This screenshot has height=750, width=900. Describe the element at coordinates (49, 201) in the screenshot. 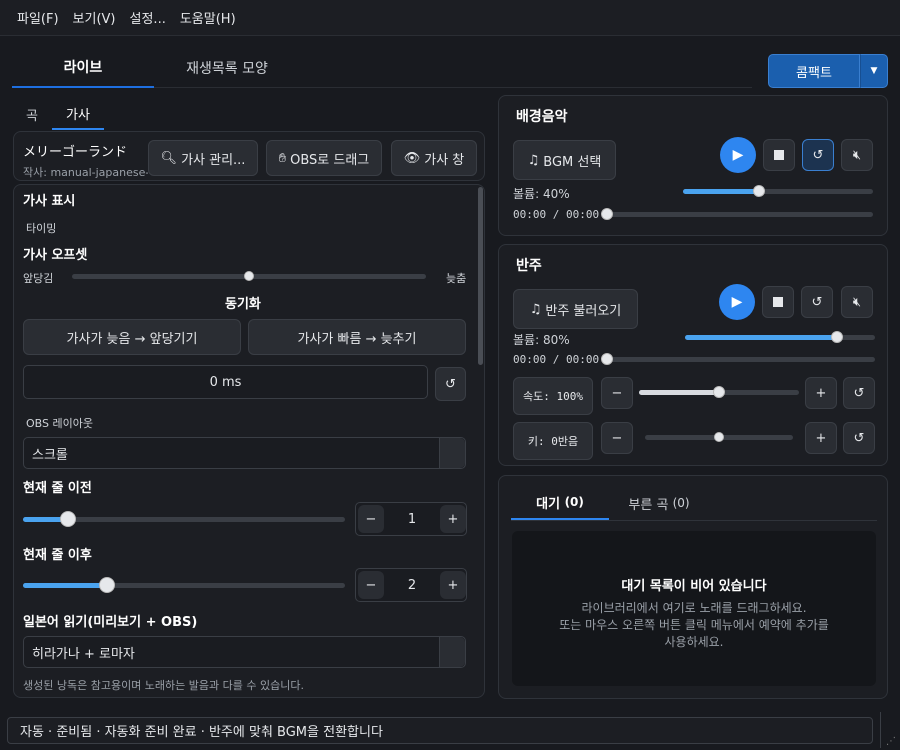

I see `panel-title: 가사 표시` at that location.